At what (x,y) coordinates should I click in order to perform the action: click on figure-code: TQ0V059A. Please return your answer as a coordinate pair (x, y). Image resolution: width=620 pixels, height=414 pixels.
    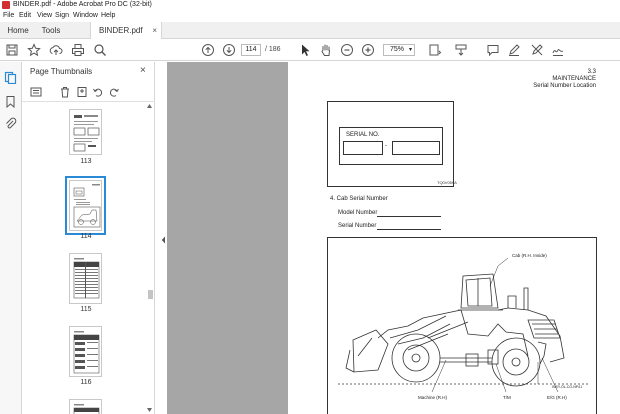
    Looking at the image, I should click on (447, 182).